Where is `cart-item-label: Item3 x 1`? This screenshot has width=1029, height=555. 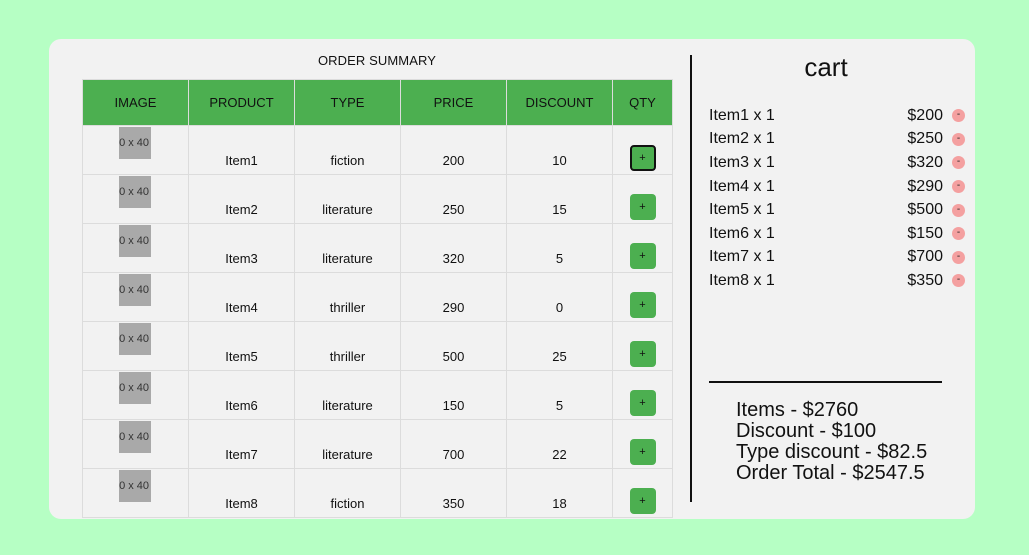 cart-item-label: Item3 x 1 is located at coordinates (742, 162).